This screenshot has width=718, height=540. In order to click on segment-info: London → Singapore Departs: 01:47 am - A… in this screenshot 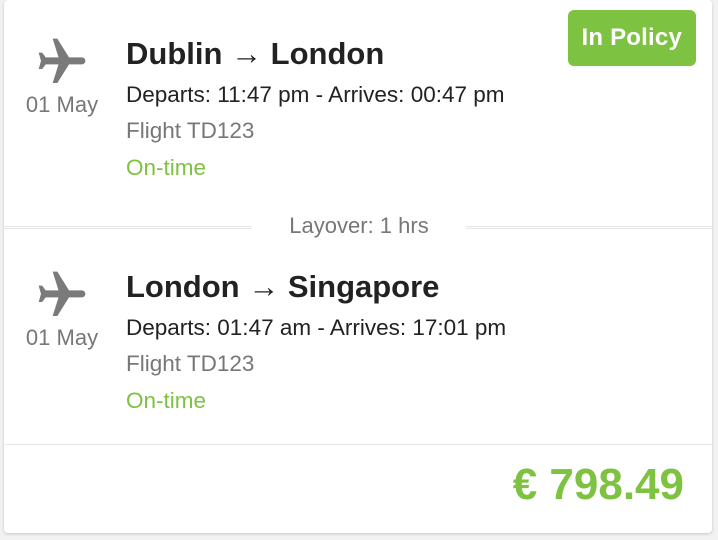, I will do `click(316, 341)`.